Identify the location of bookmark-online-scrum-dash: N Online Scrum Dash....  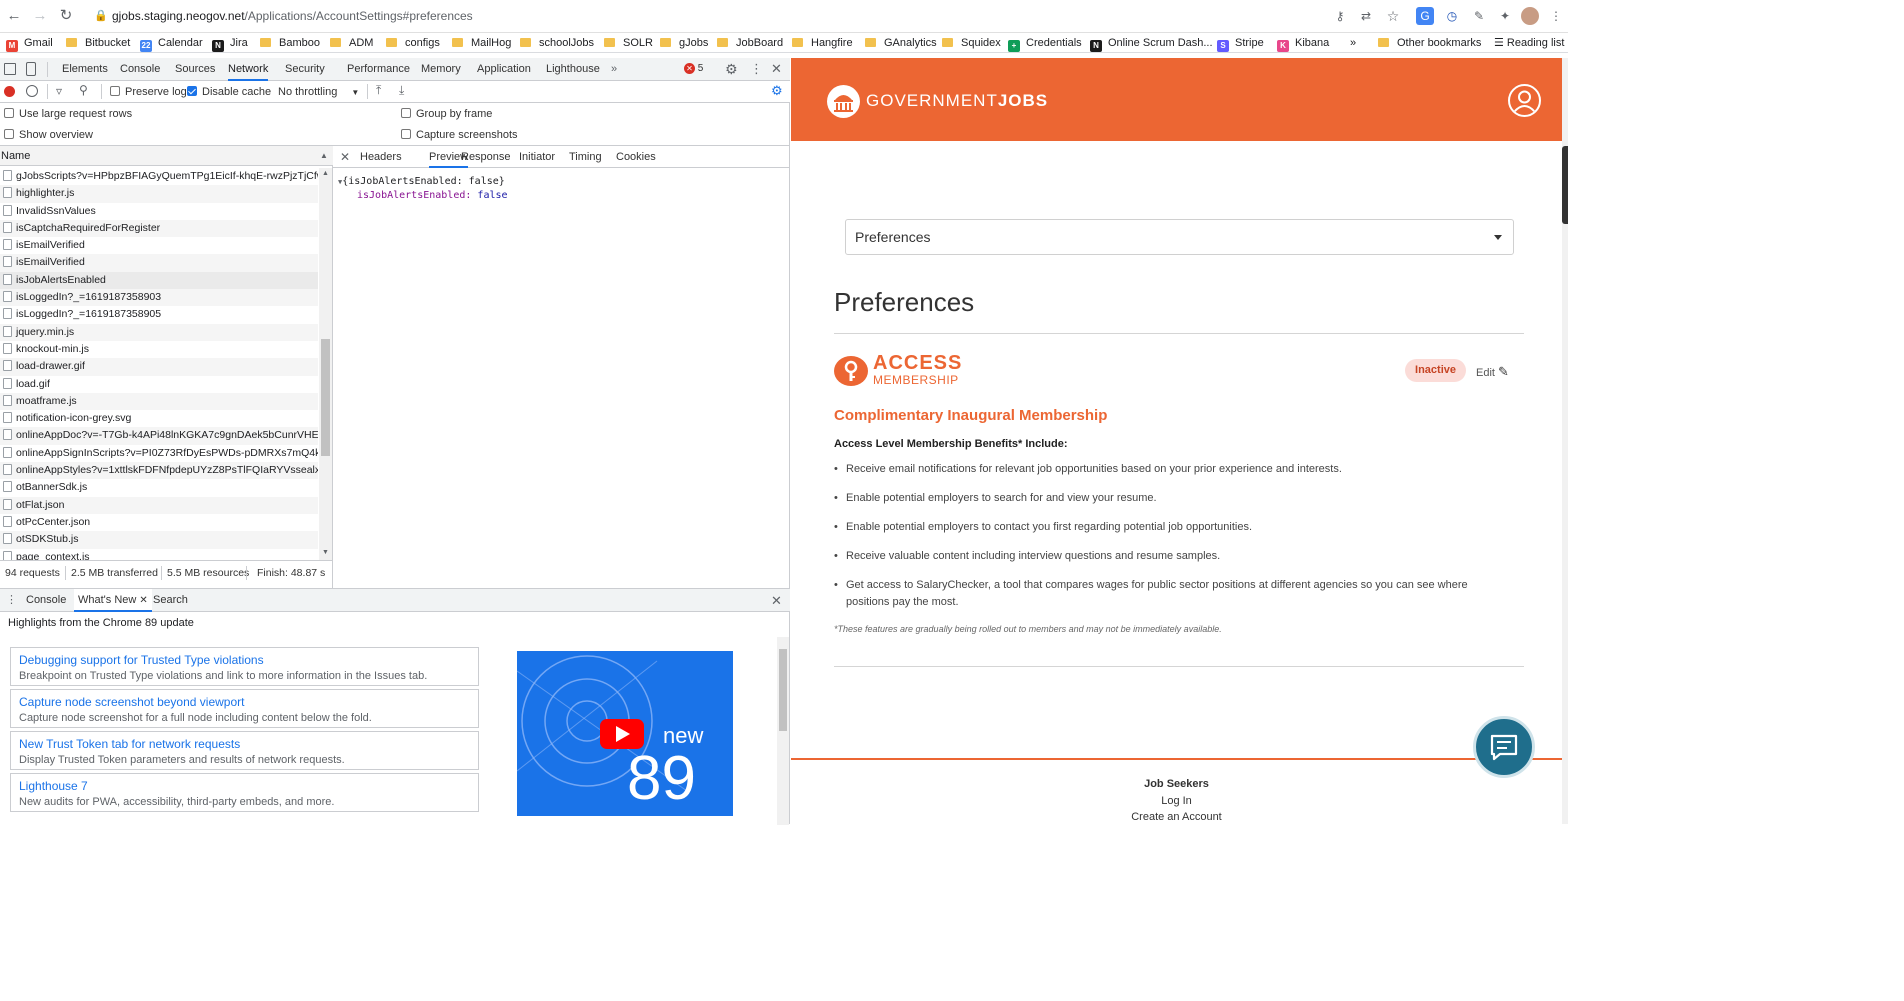
(1151, 43).